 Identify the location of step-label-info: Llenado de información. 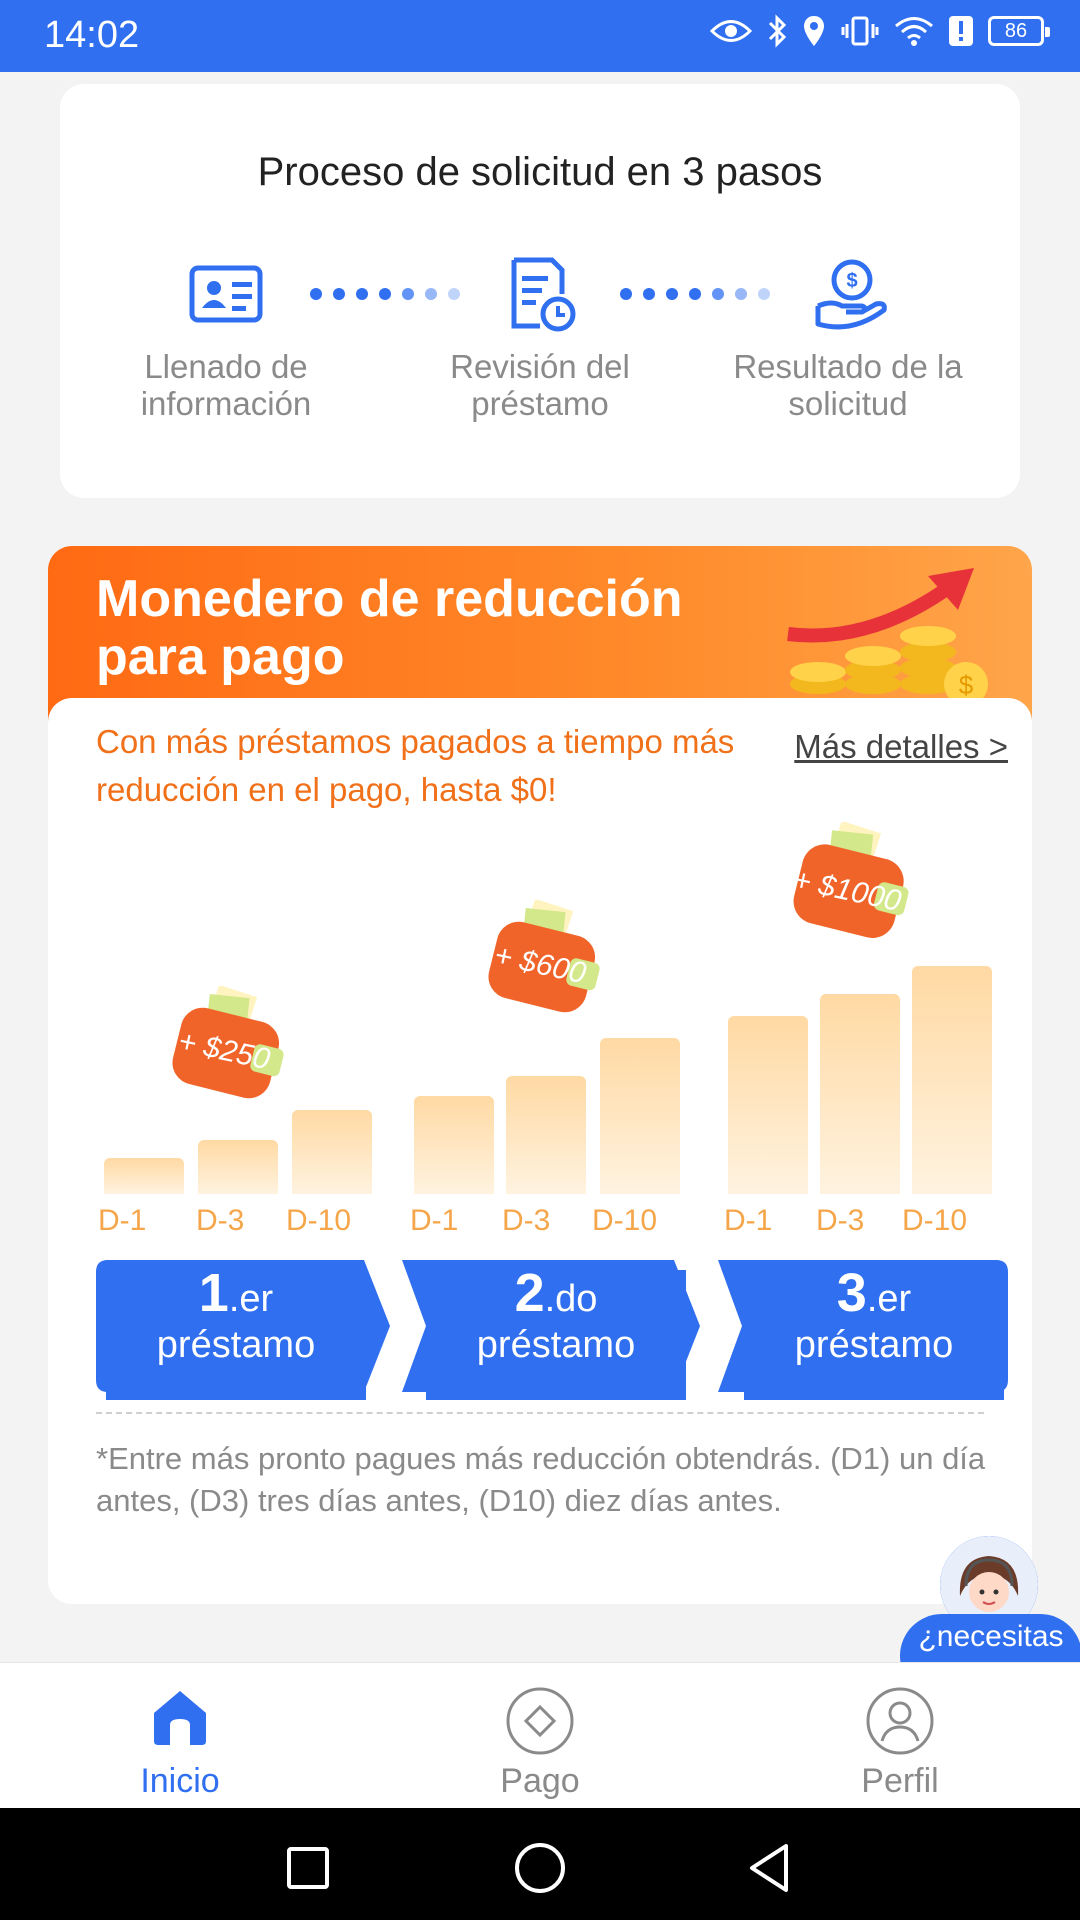
(226, 385).